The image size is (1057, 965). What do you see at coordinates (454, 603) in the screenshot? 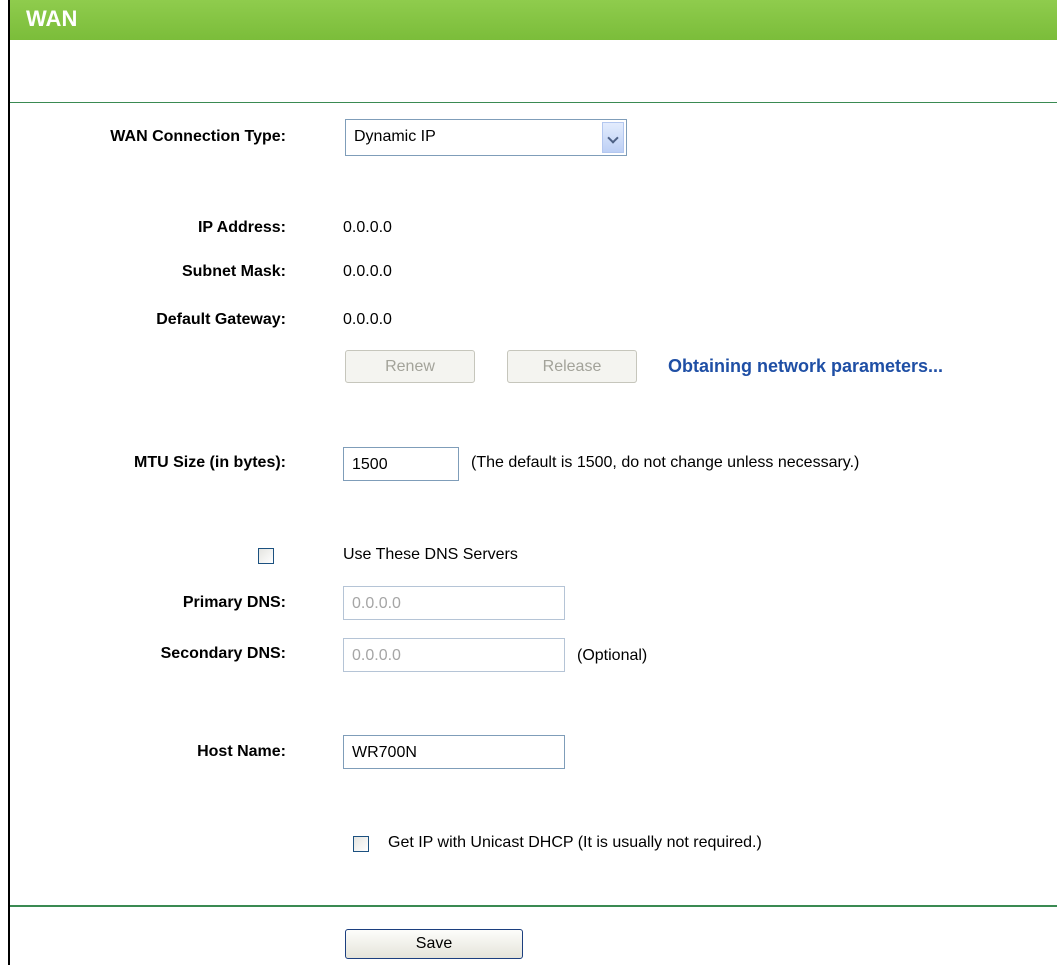
I see `primary-dns-input: 0.0.0.0` at bounding box center [454, 603].